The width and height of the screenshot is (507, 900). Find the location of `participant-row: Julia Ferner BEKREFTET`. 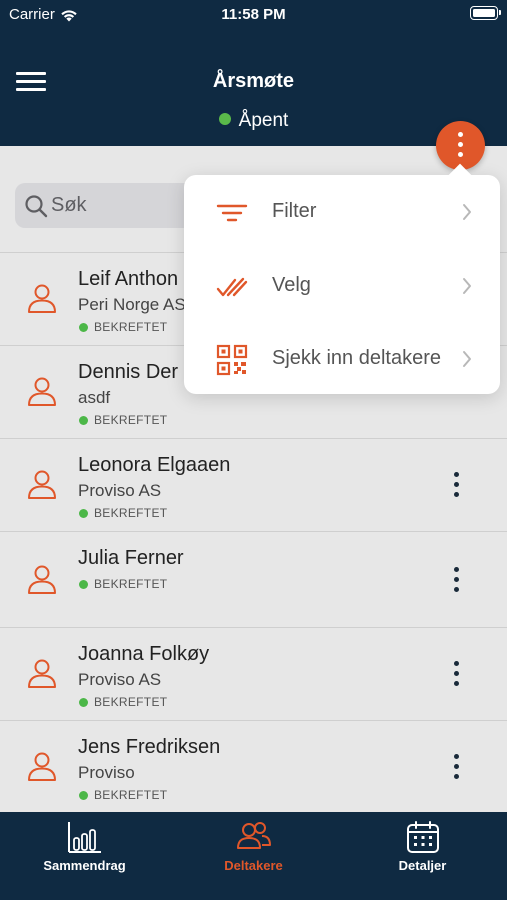

participant-row: Julia Ferner BEKREFTET is located at coordinates (253, 579).